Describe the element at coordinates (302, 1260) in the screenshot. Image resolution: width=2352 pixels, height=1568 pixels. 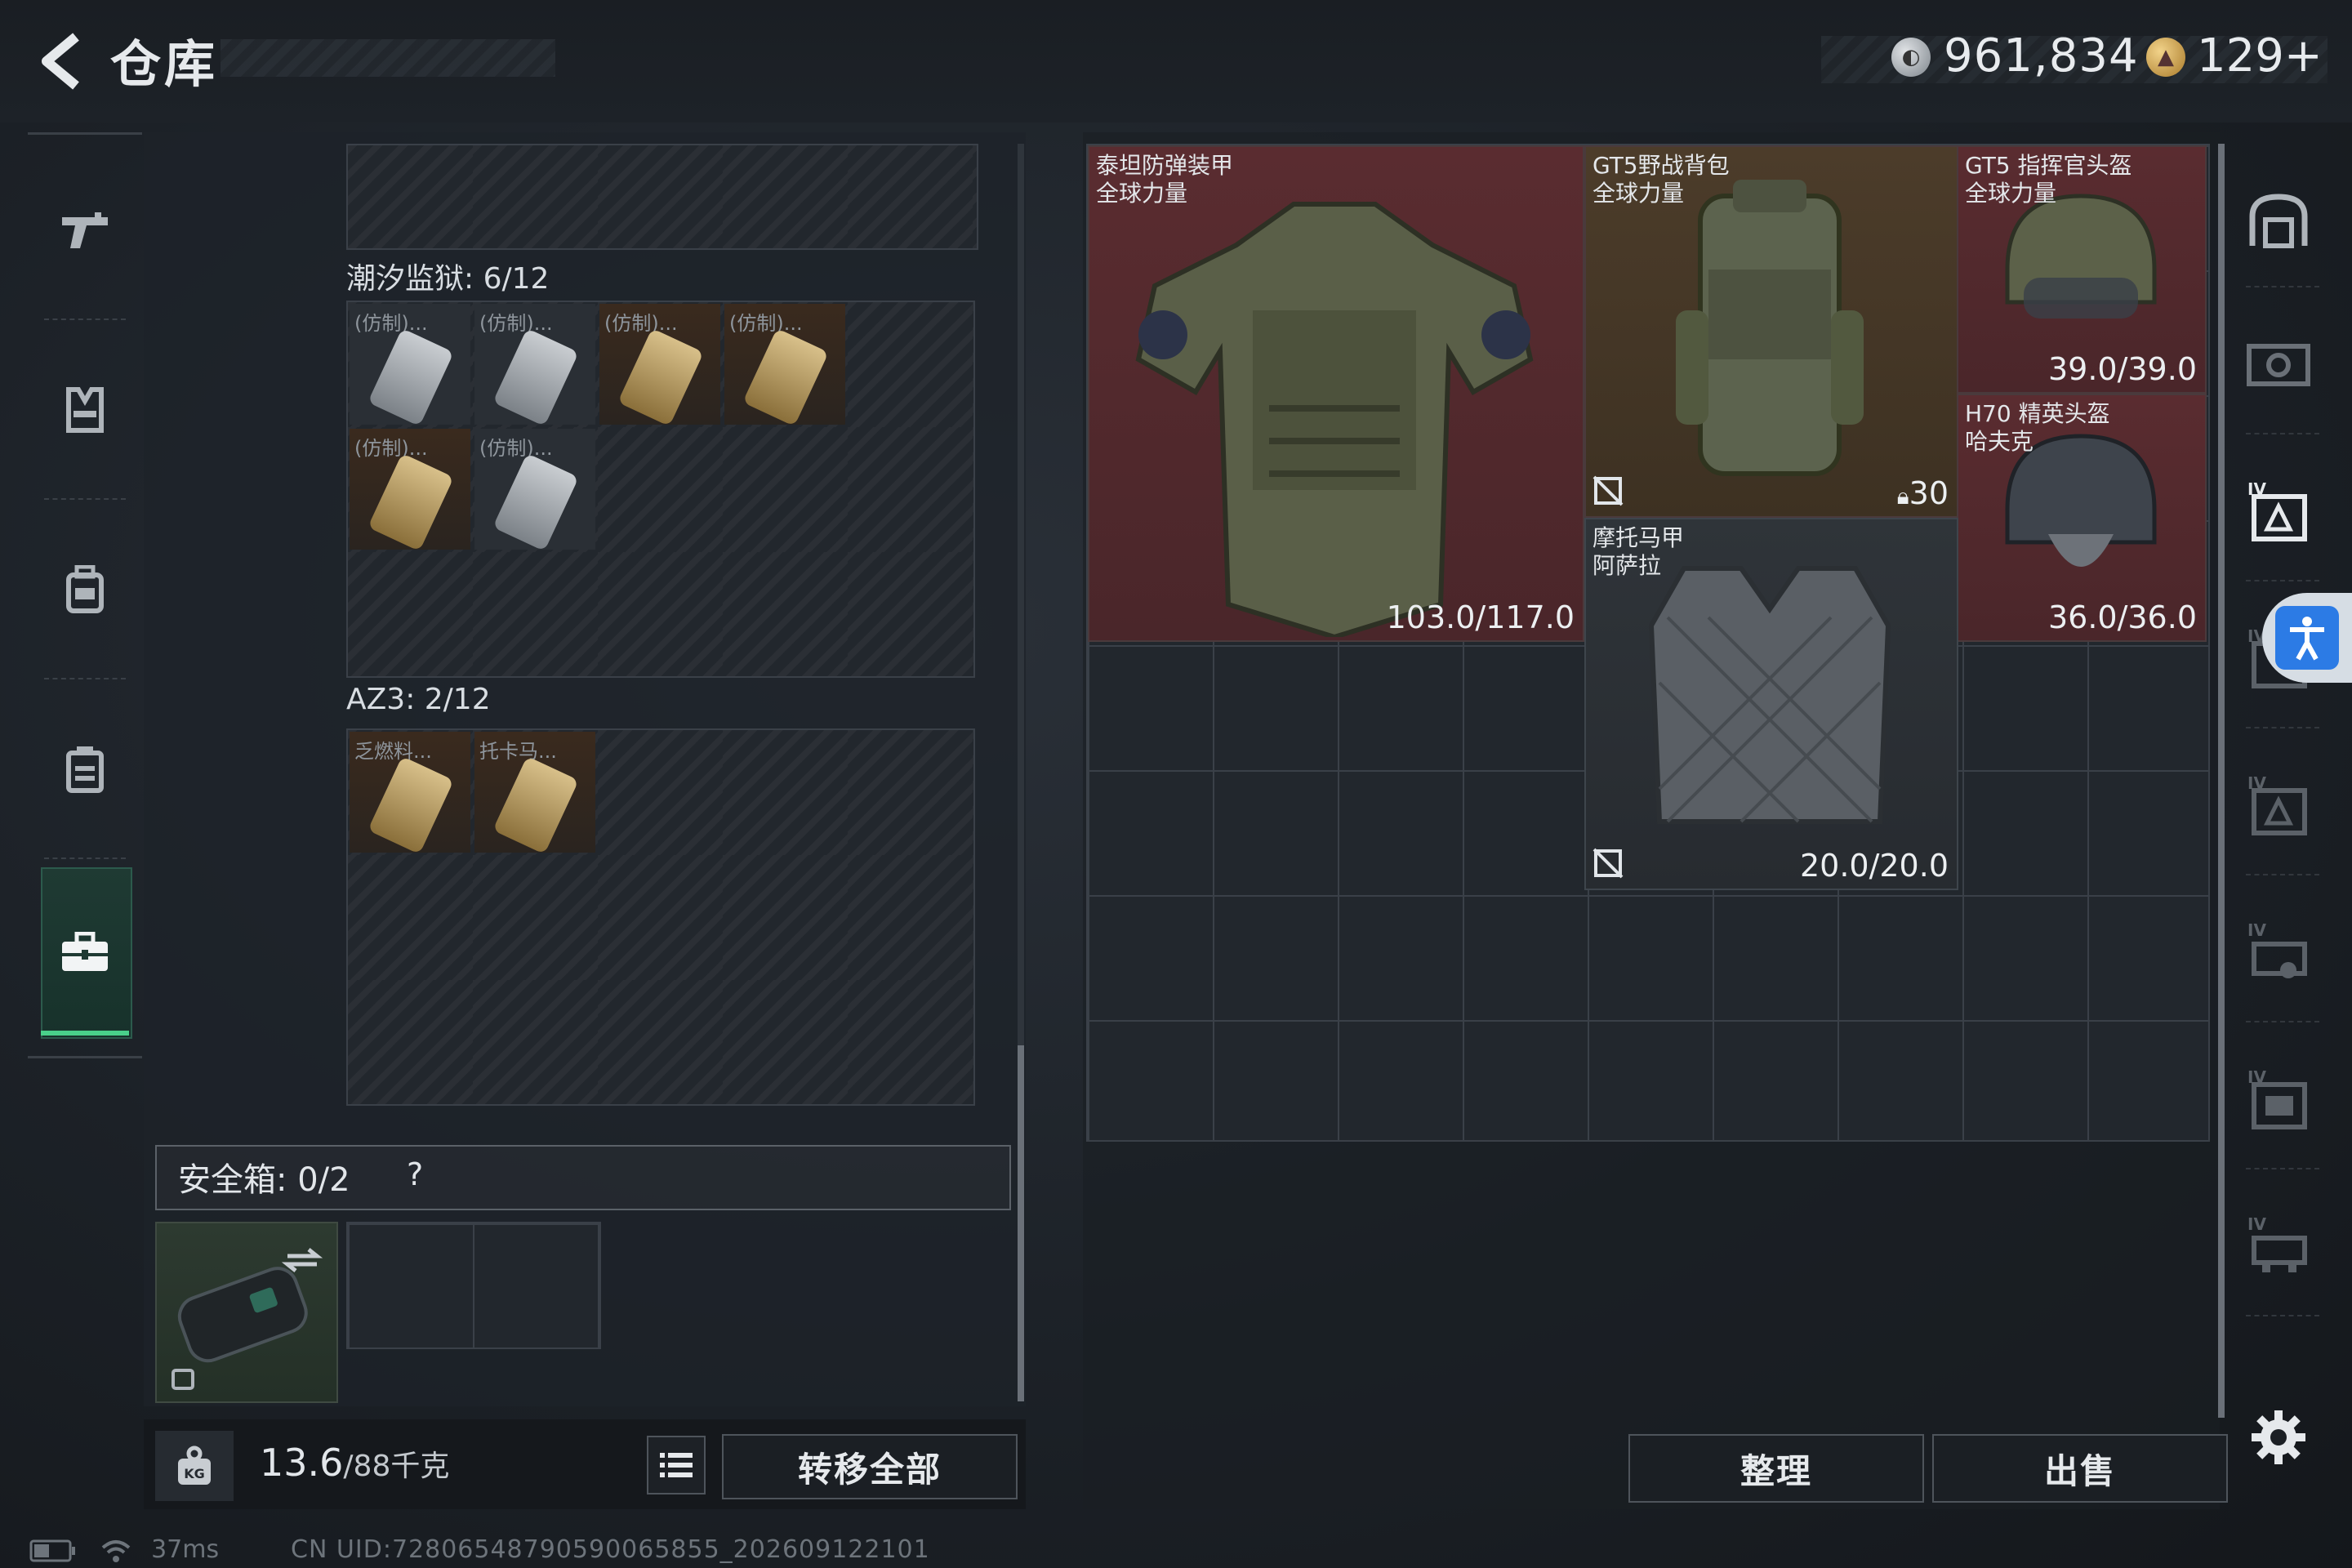
I see `swap-icon` at that location.